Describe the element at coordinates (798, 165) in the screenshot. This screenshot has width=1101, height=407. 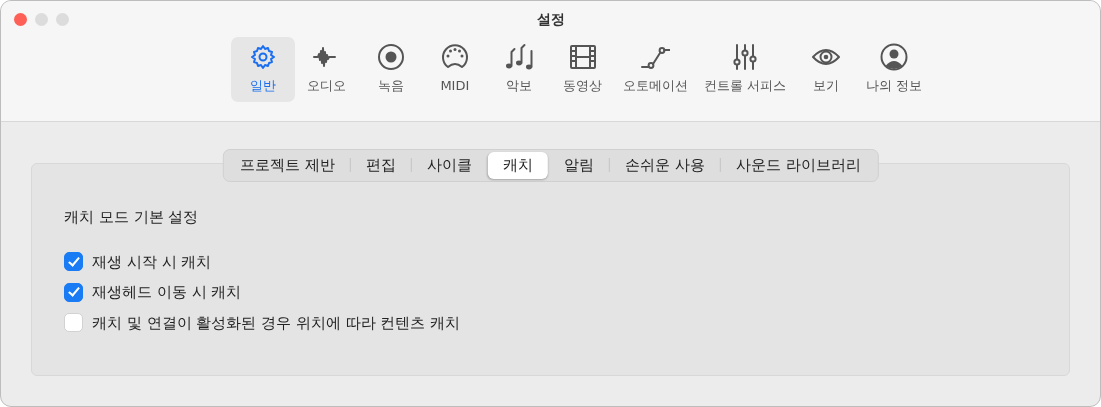
I see `tab: 사운드 라이브러리` at that location.